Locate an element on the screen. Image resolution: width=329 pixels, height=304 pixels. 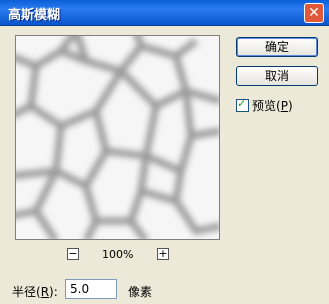
cancel-button: 取消 is located at coordinates (277, 76).